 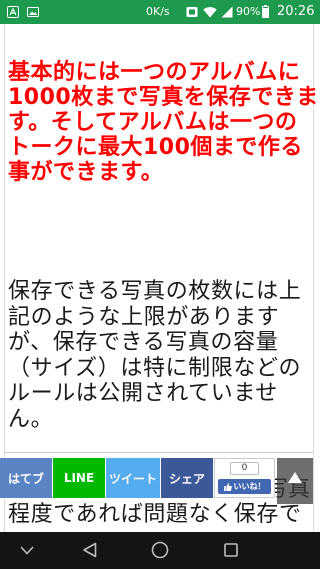 I want to click on thumbs-up-icon, so click(x=227, y=486).